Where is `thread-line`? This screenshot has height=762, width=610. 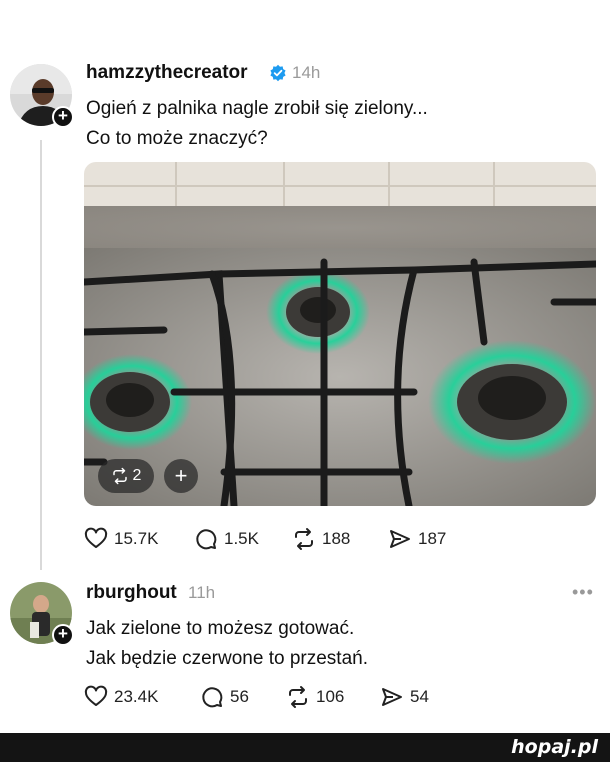 thread-line is located at coordinates (41, 355).